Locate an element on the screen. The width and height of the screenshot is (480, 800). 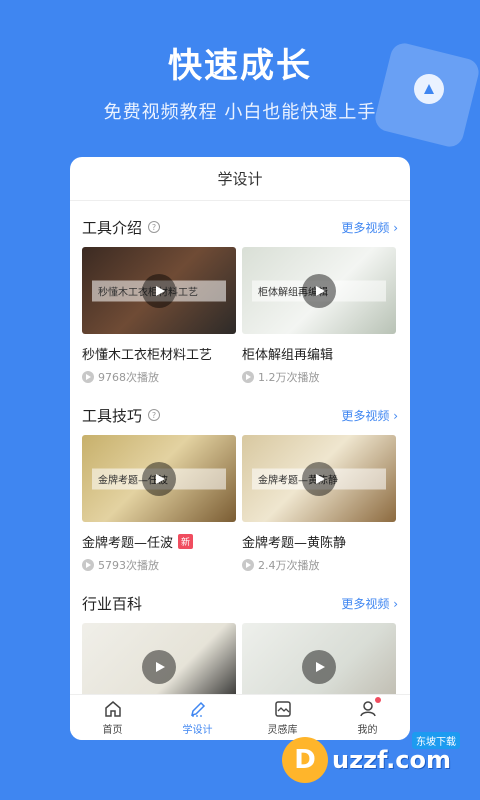
tab-learn-design: 学设计 is located at coordinates (198, 717).